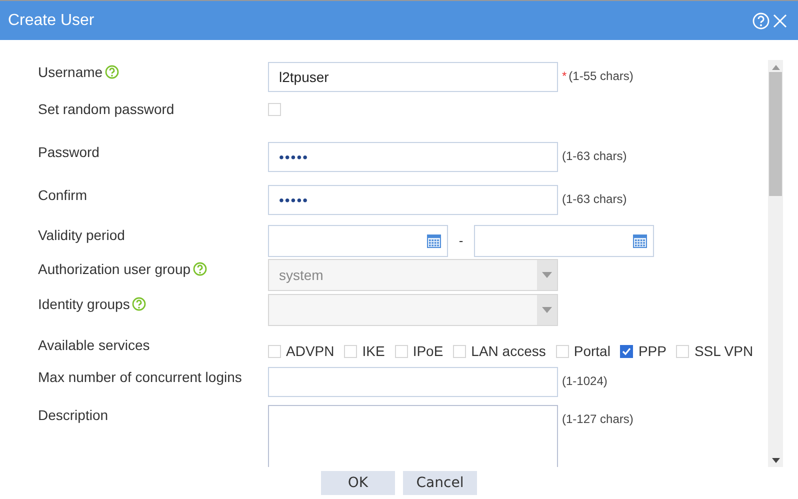  I want to click on hint-text: (1-55 chars), so click(601, 76).